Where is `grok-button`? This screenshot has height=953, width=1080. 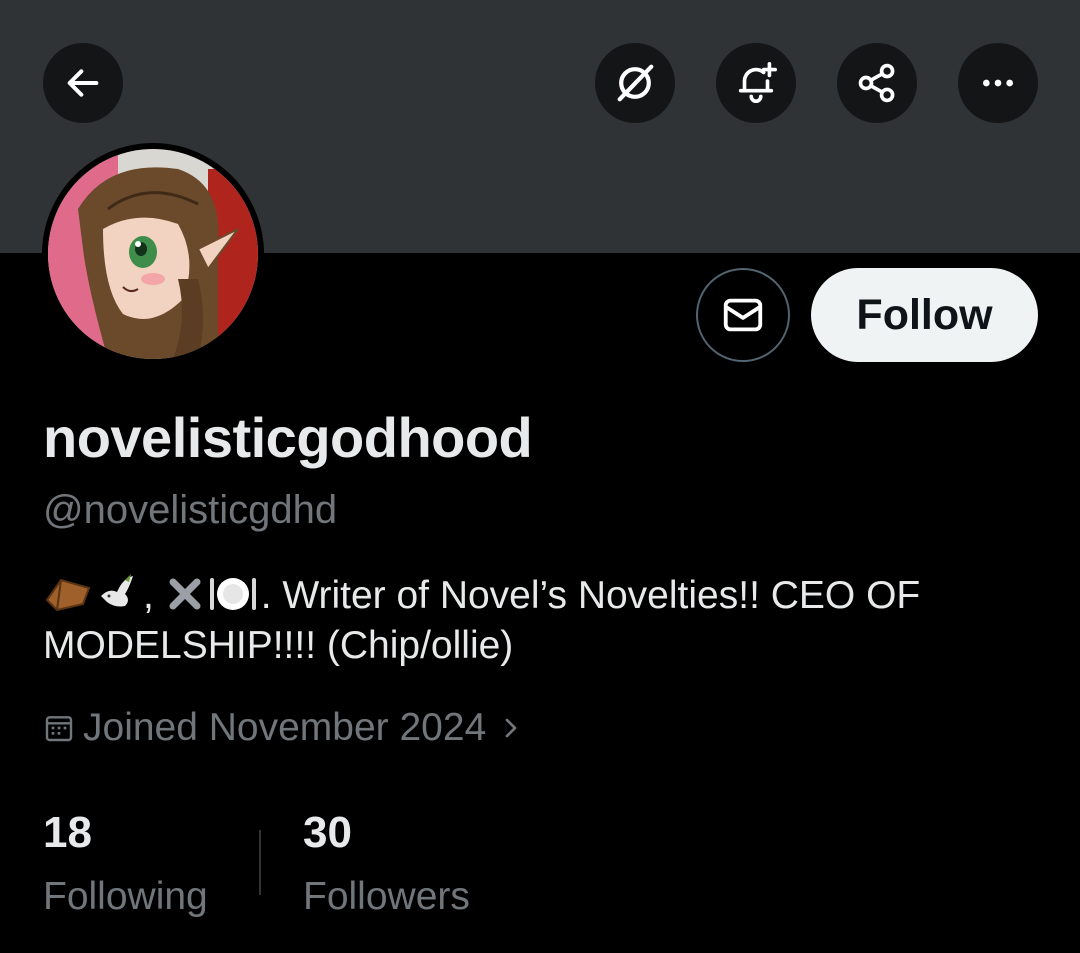 grok-button is located at coordinates (635, 83).